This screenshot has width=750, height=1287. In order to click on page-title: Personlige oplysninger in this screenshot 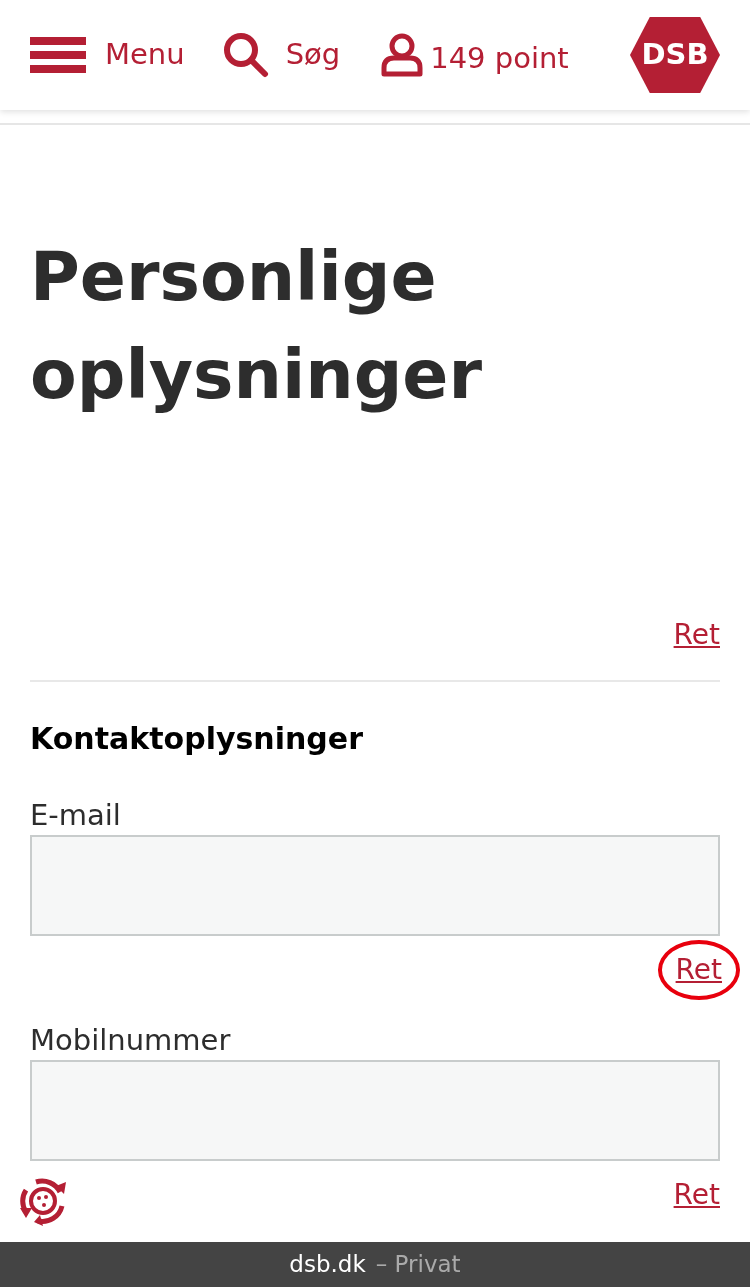, I will do `click(256, 326)`.